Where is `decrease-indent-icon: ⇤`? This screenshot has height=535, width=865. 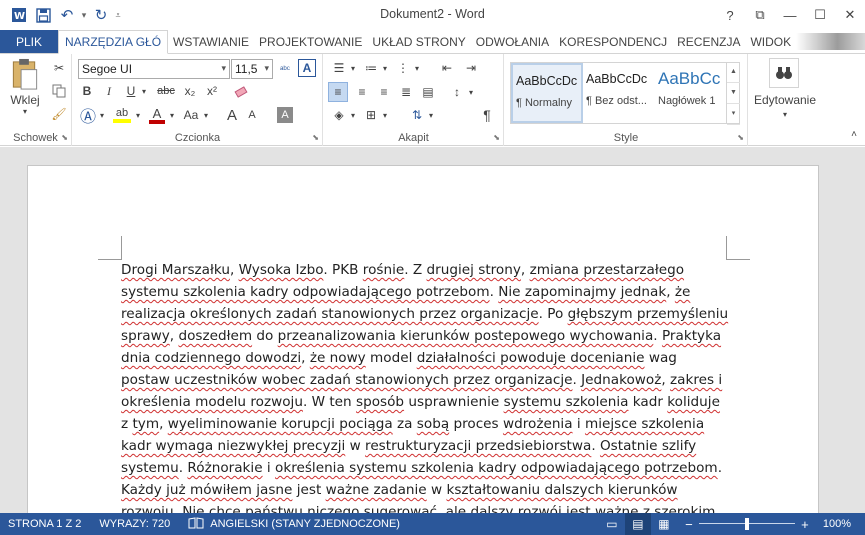
decrease-indent-icon: ⇤ is located at coordinates (447, 68).